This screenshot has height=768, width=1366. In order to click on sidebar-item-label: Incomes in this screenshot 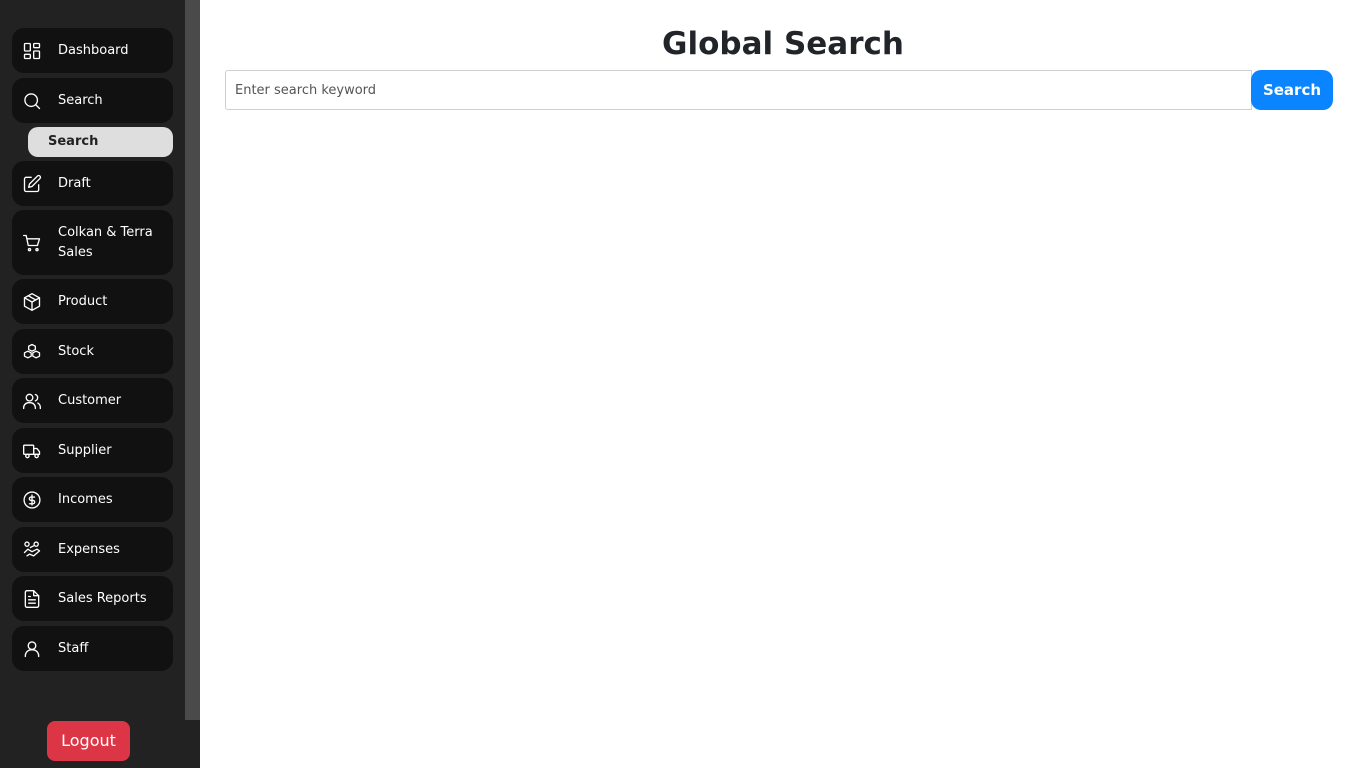, I will do `click(85, 499)`.